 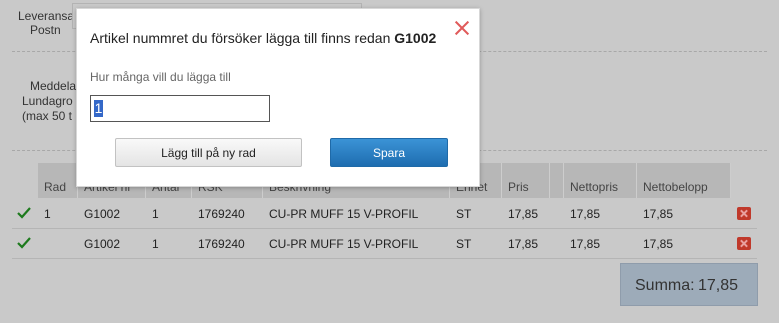 What do you see at coordinates (594, 187) in the screenshot?
I see `column-header-label: Nettopris` at bounding box center [594, 187].